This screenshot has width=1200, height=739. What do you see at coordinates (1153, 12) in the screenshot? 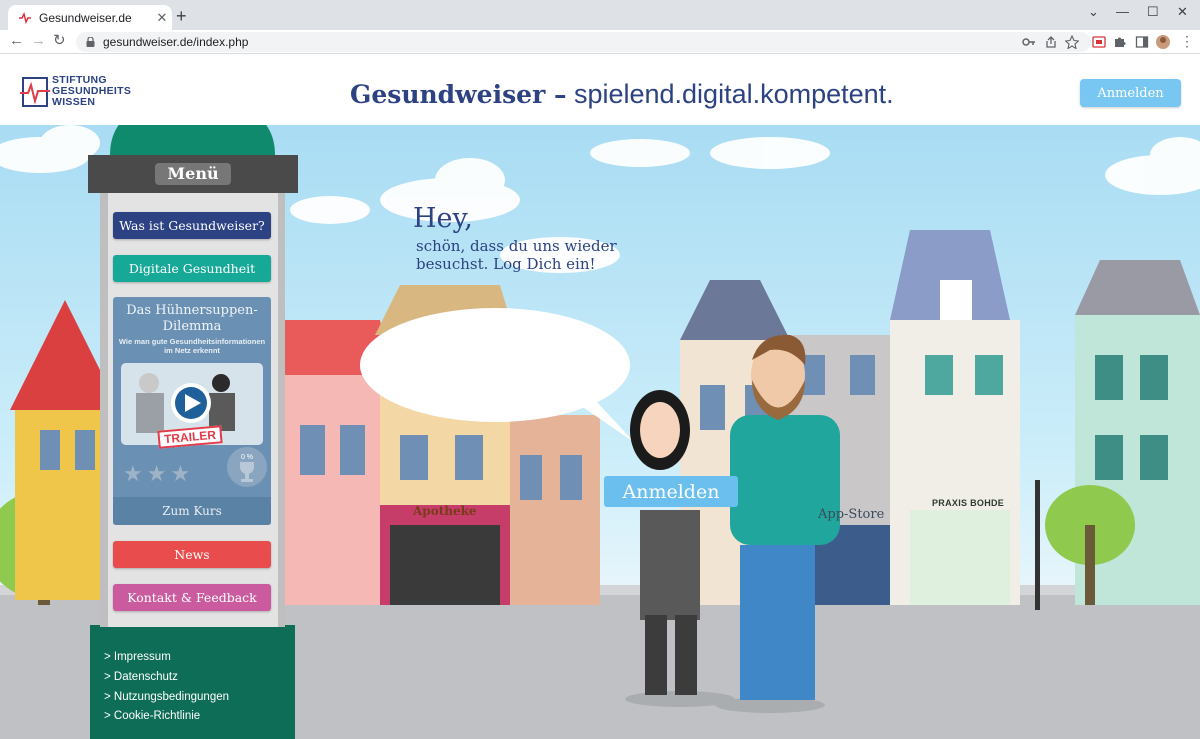
I see `maximize-icon: ☐` at bounding box center [1153, 12].